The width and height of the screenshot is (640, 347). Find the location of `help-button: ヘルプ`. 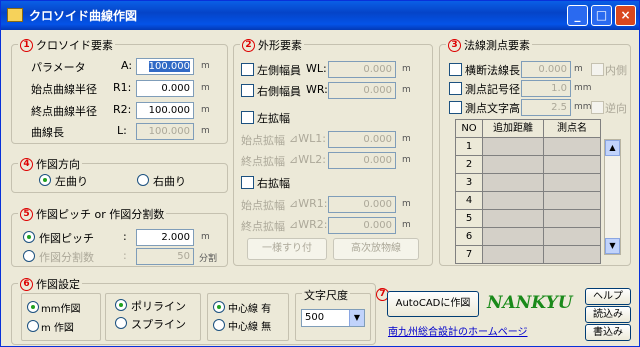

help-button: ヘルプ is located at coordinates (608, 296).